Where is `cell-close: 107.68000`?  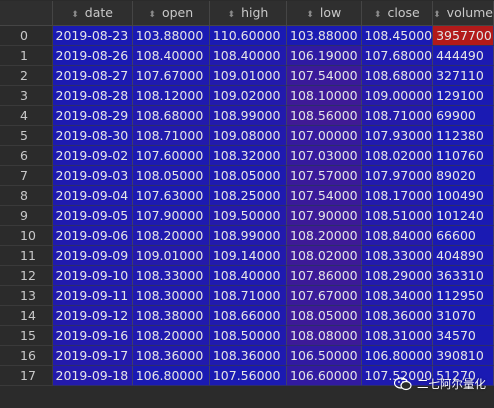 cell-close: 107.68000 is located at coordinates (397, 55).